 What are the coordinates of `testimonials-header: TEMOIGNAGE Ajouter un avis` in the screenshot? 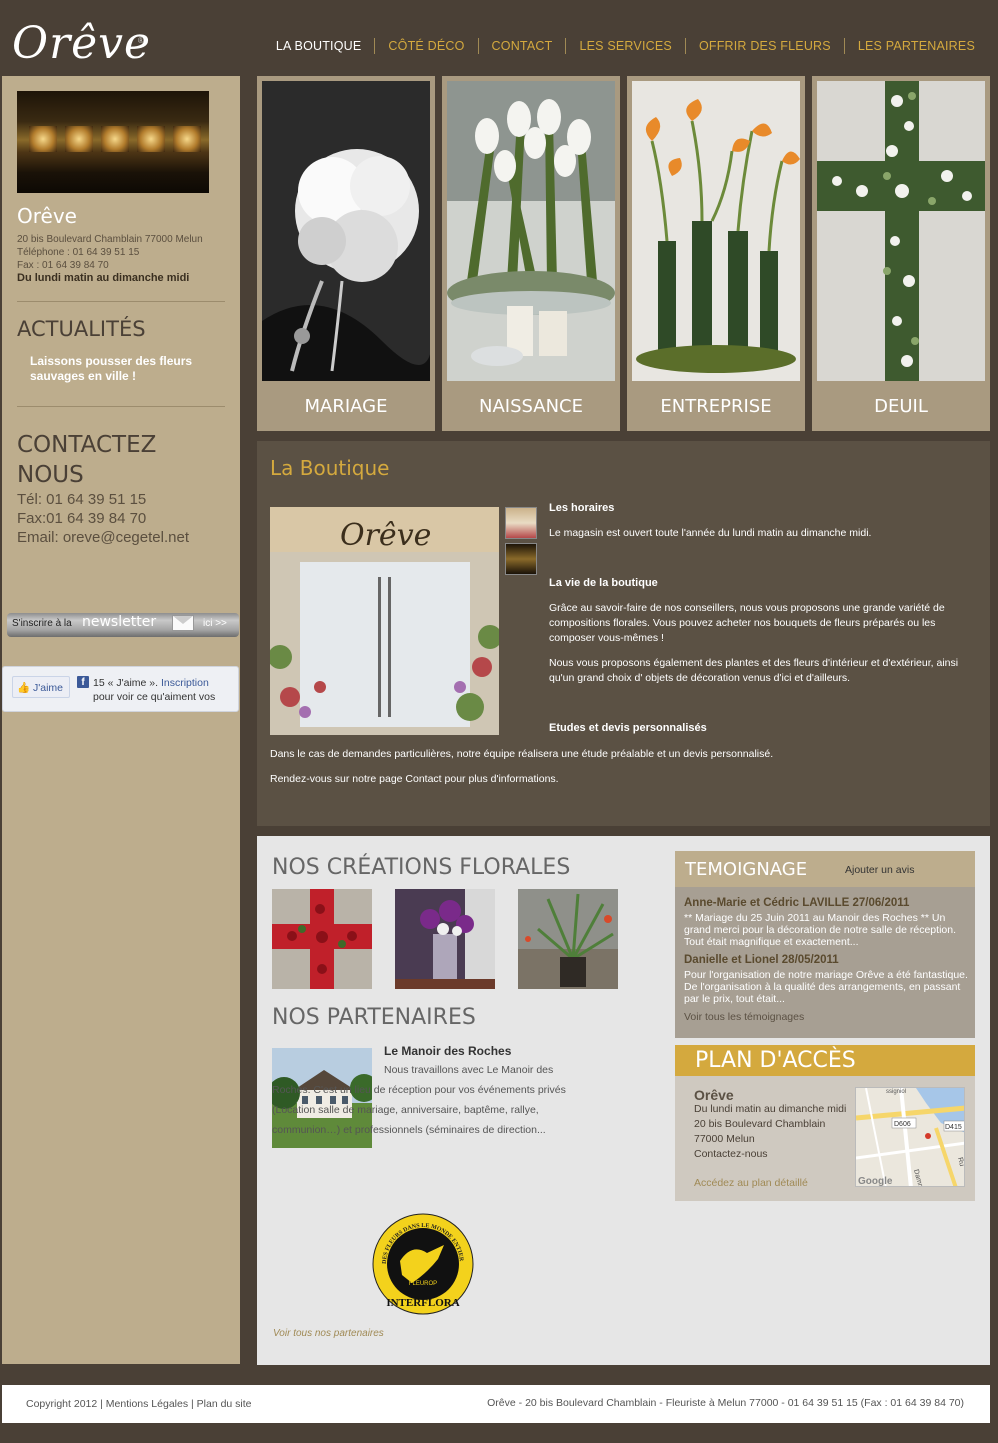 It's located at (825, 869).